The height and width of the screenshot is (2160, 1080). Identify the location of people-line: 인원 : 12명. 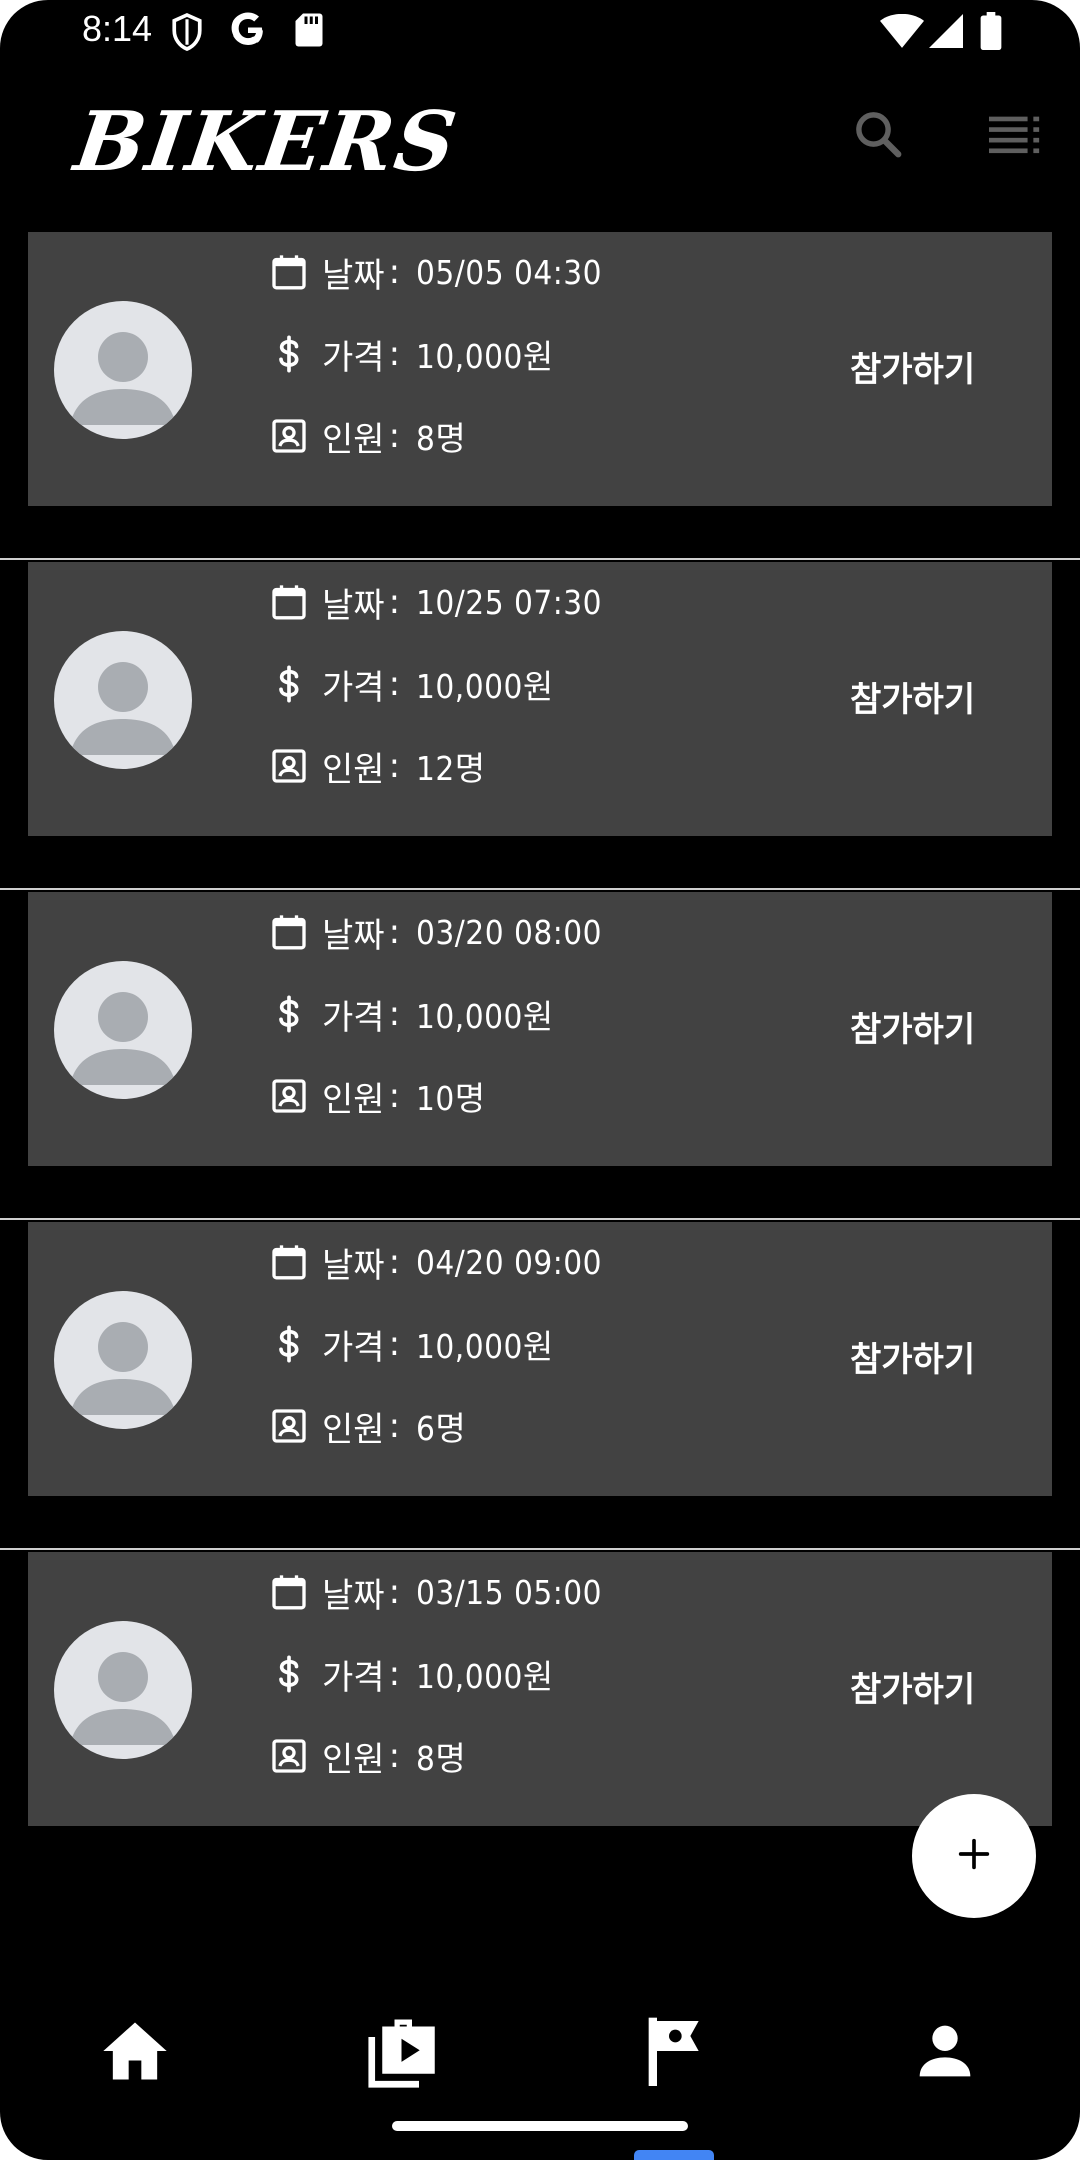
(377, 766).